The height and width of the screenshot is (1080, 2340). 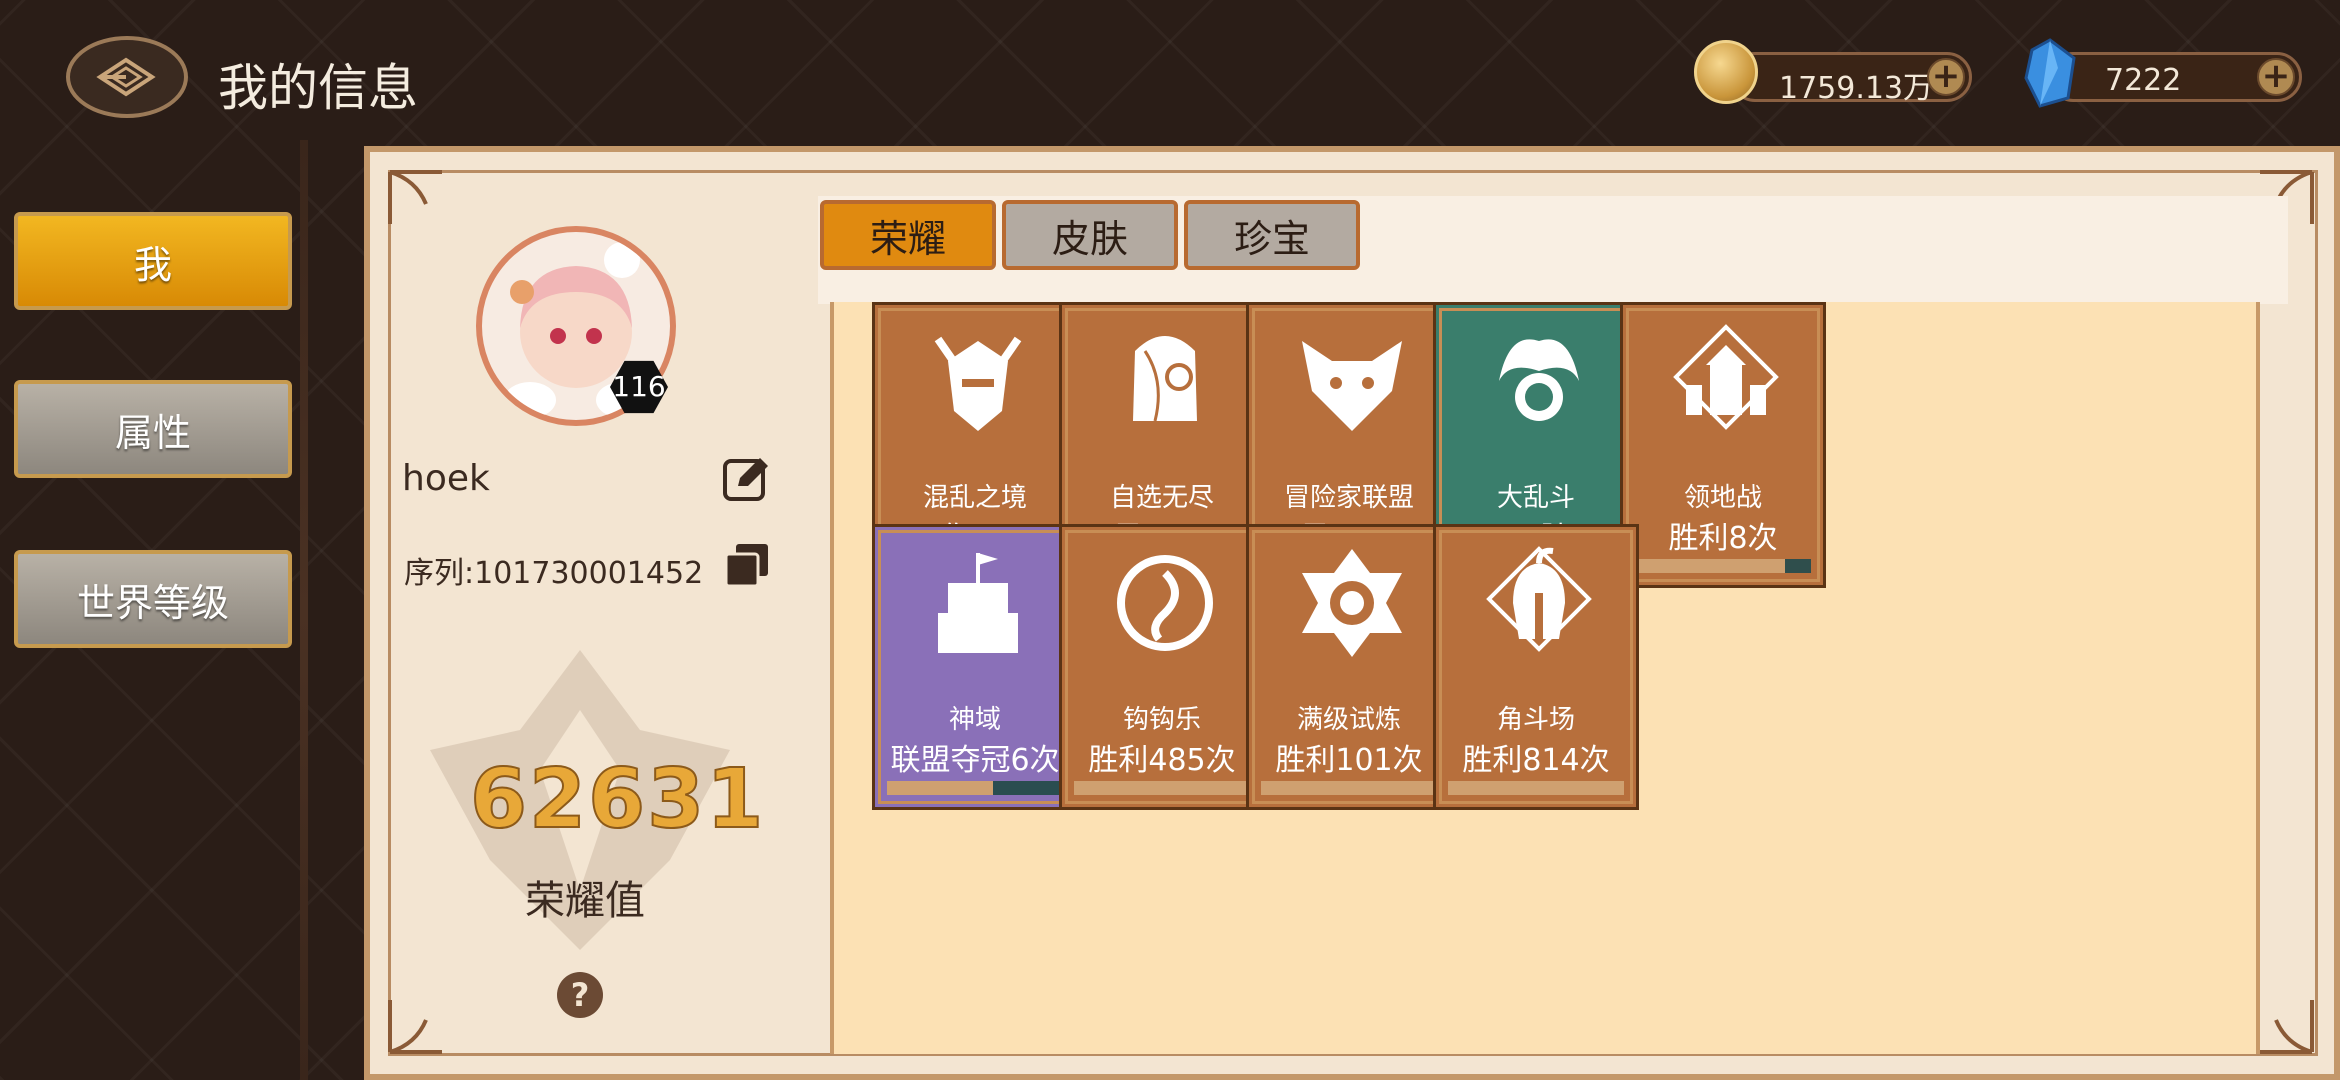 I want to click on blue-crystal-icon, so click(x=2050, y=73).